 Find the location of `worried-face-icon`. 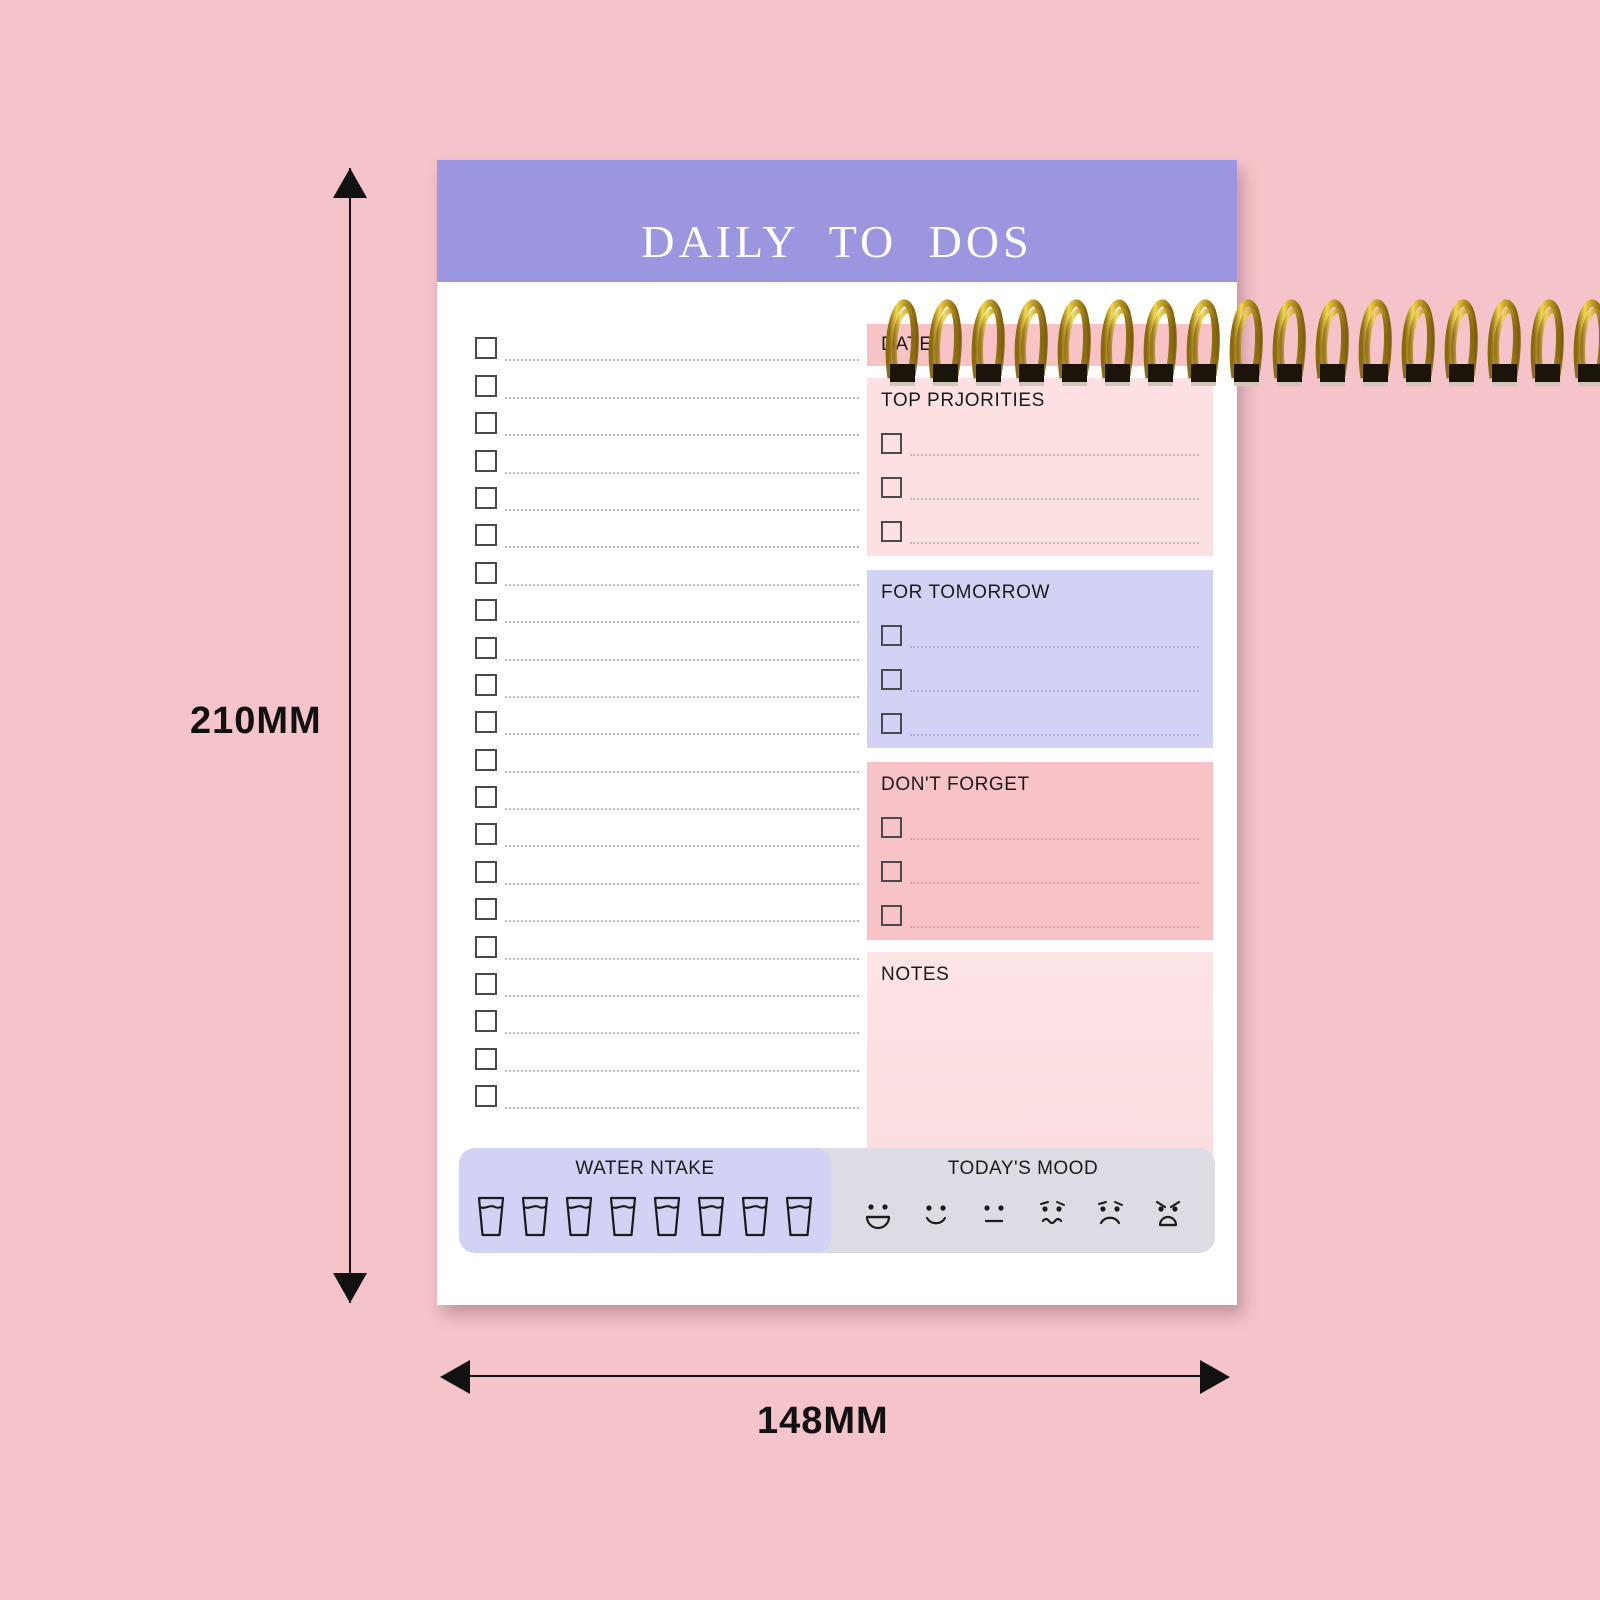

worried-face-icon is located at coordinates (1052, 1216).